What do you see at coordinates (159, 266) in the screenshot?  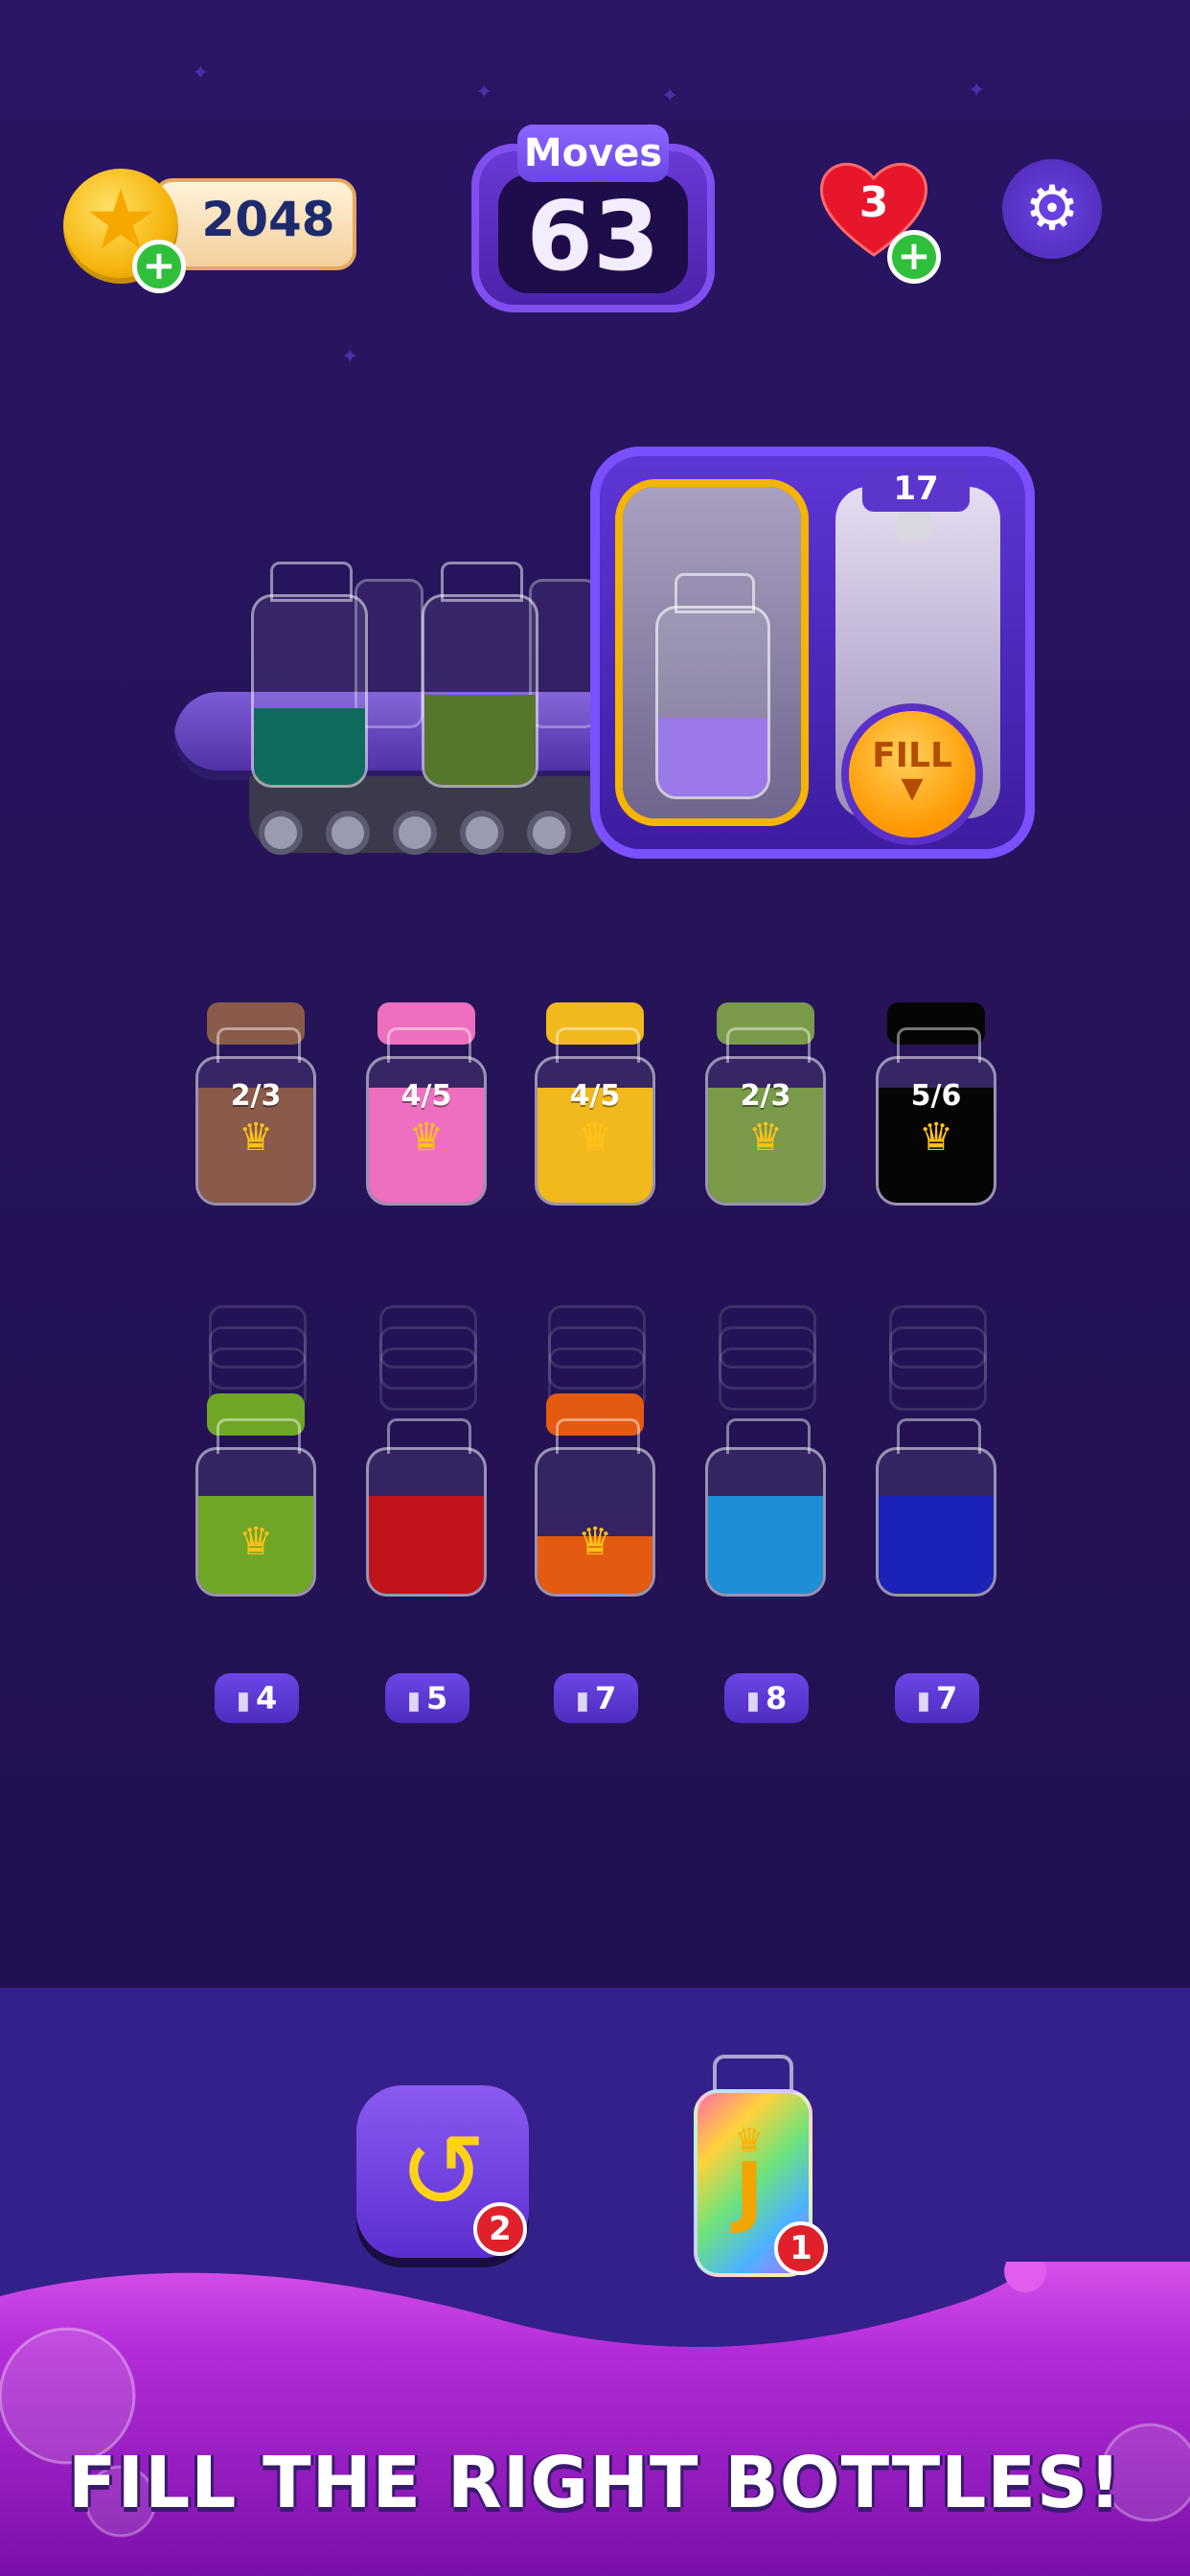 I see `add-coins-button: +` at bounding box center [159, 266].